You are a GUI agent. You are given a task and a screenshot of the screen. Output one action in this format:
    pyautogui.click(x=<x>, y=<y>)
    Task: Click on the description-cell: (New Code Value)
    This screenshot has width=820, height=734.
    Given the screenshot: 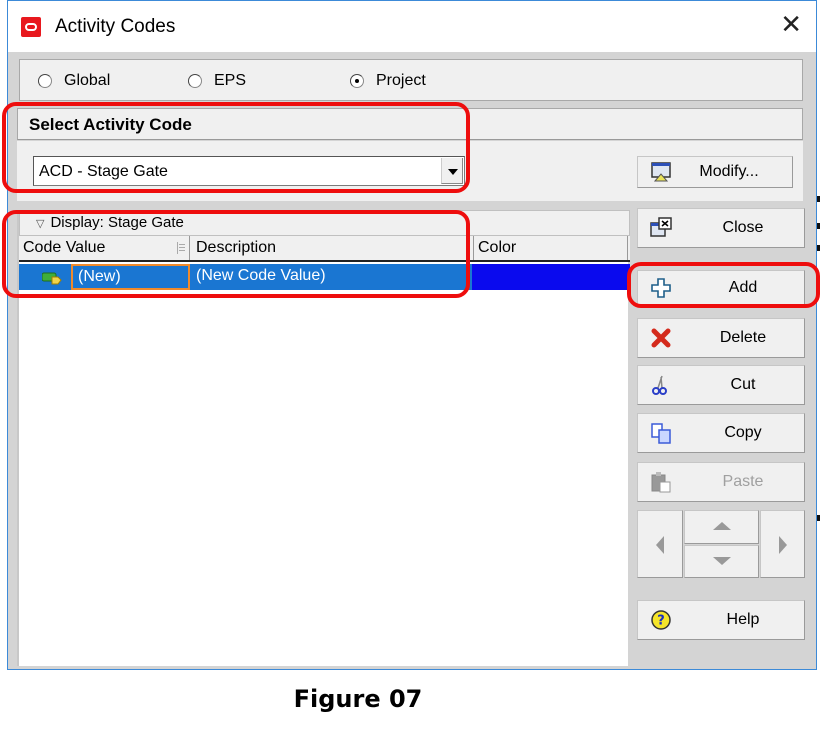 What is the action you would take?
    pyautogui.click(x=261, y=276)
    